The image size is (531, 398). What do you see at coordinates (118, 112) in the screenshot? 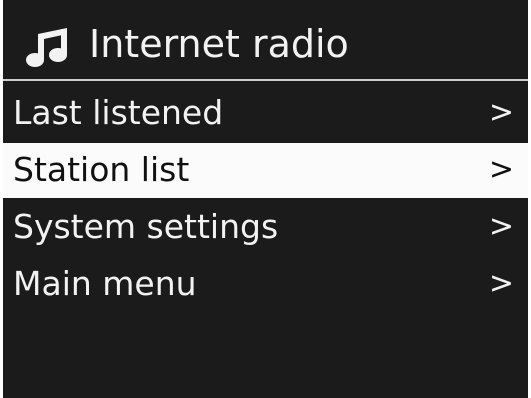
I see `menu-item-label: Last listened` at bounding box center [118, 112].